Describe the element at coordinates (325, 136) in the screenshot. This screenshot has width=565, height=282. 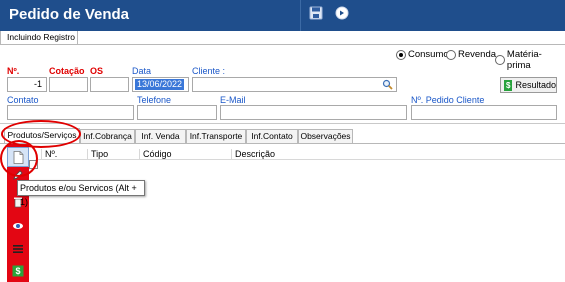
I see `tab-observacoes: Observações` at that location.